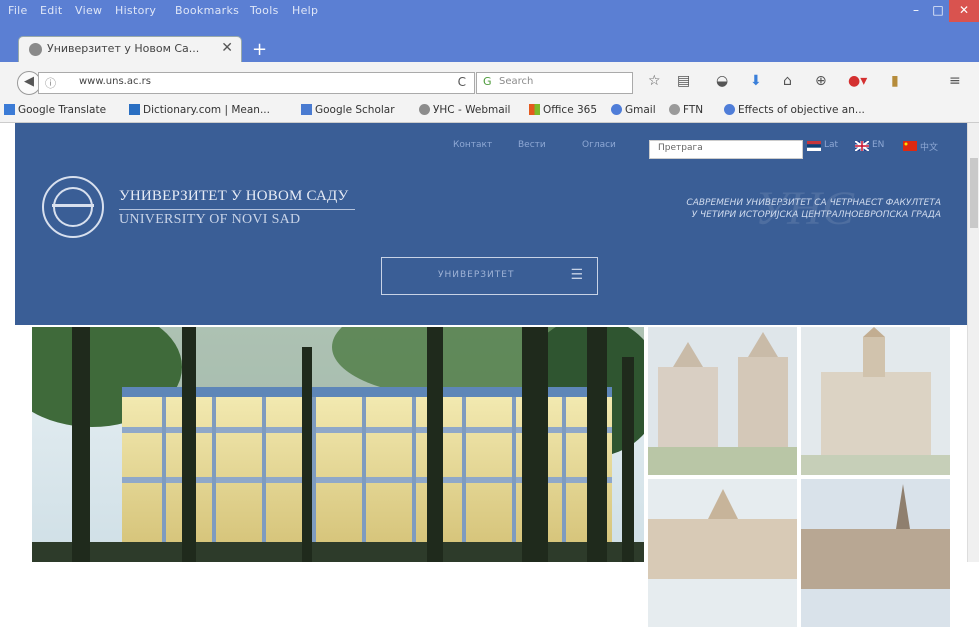 Image resolution: width=979 pixels, height=627 pixels. I want to click on browser-tab: Универзитет у Новом Са... ✕, so click(130, 49).